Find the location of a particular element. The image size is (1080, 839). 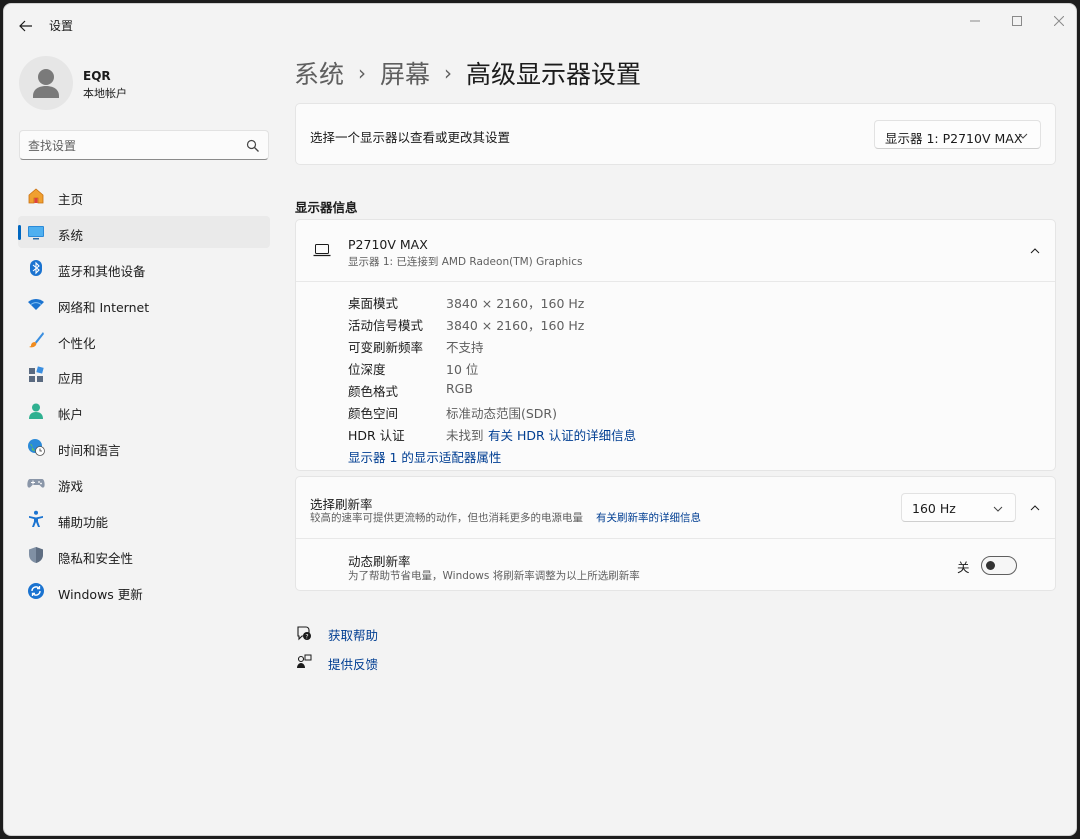

spec-value: 未找到 is located at coordinates (465, 435).